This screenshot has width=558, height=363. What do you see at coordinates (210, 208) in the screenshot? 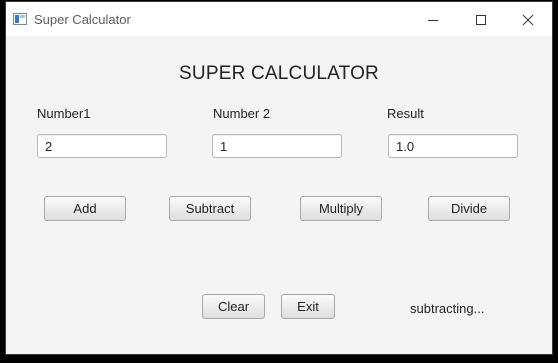
I see `subtract-button: Subtract` at bounding box center [210, 208].